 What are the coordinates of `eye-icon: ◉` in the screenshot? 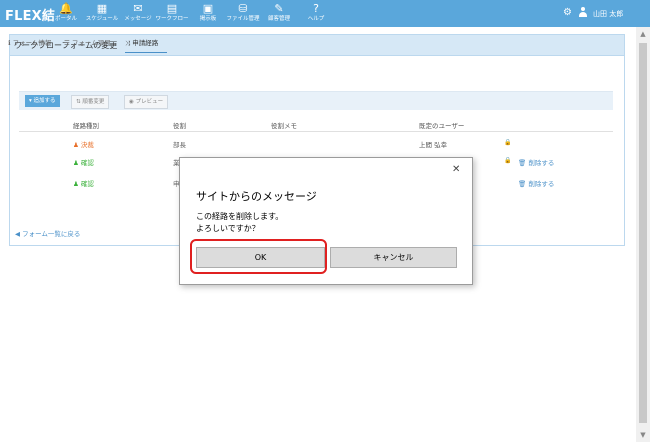 It's located at (131, 102).